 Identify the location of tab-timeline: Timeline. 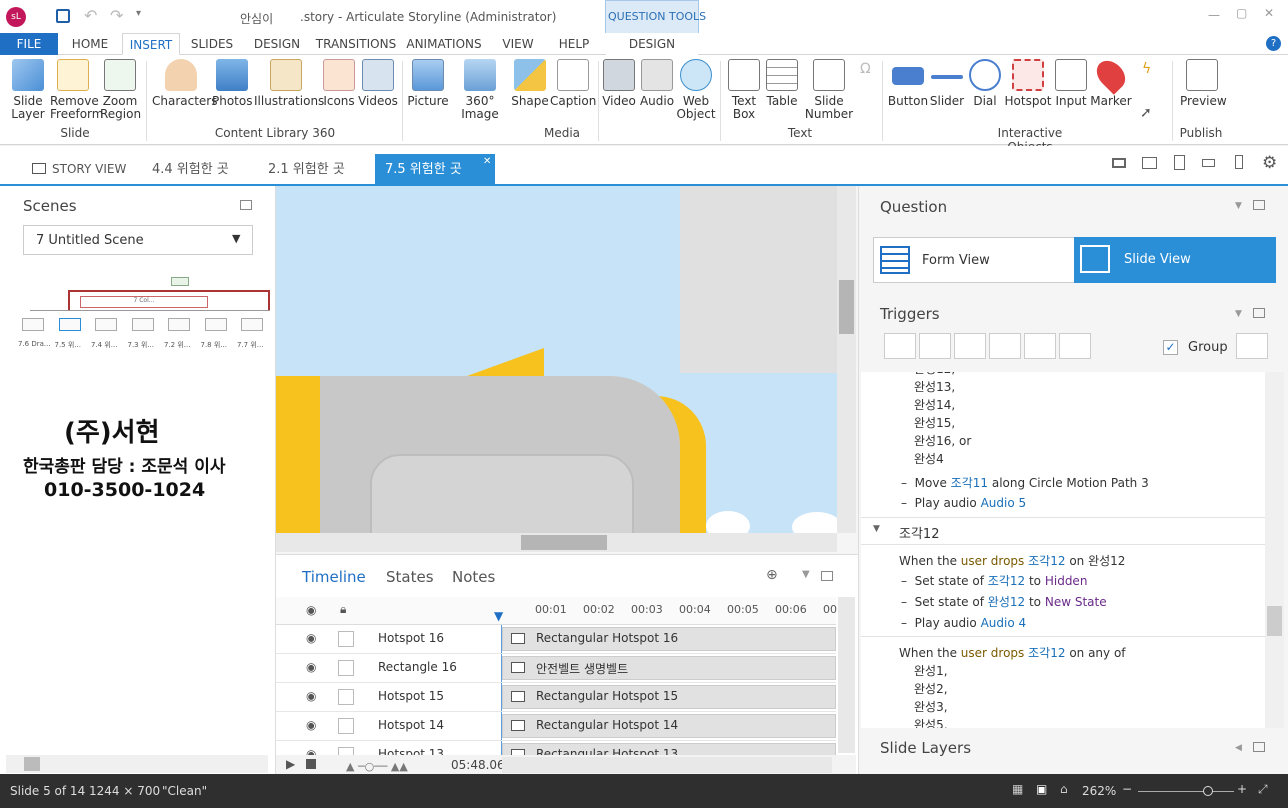
(334, 577).